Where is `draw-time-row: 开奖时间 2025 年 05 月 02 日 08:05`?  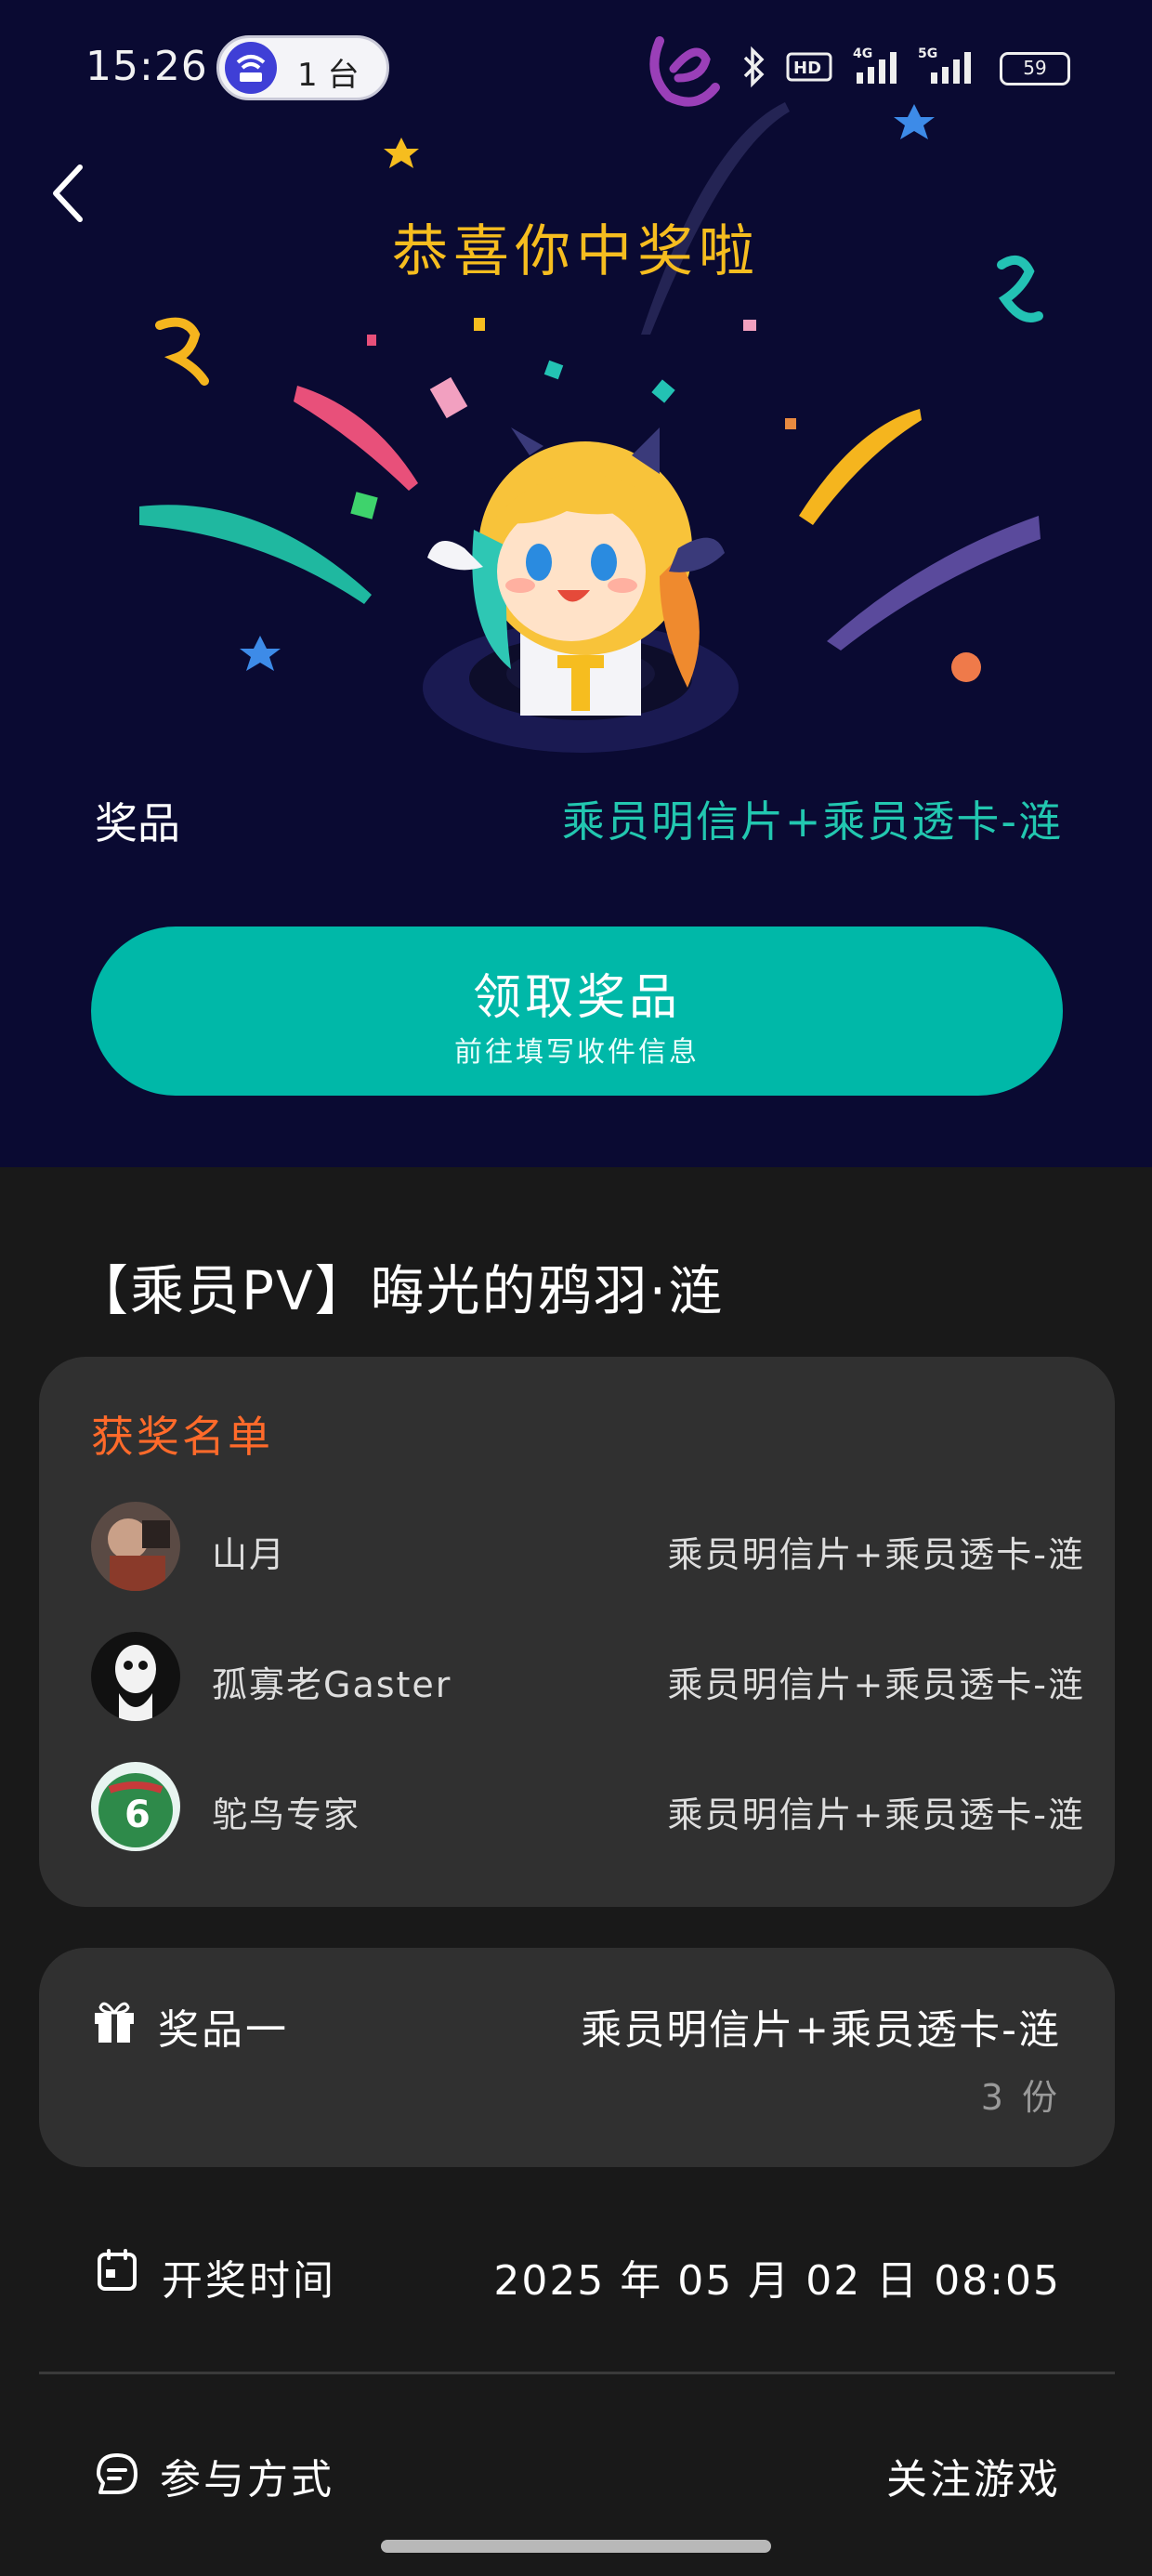
draw-time-row: 开奖时间 2025 年 05 月 02 日 08:05 is located at coordinates (577, 2272).